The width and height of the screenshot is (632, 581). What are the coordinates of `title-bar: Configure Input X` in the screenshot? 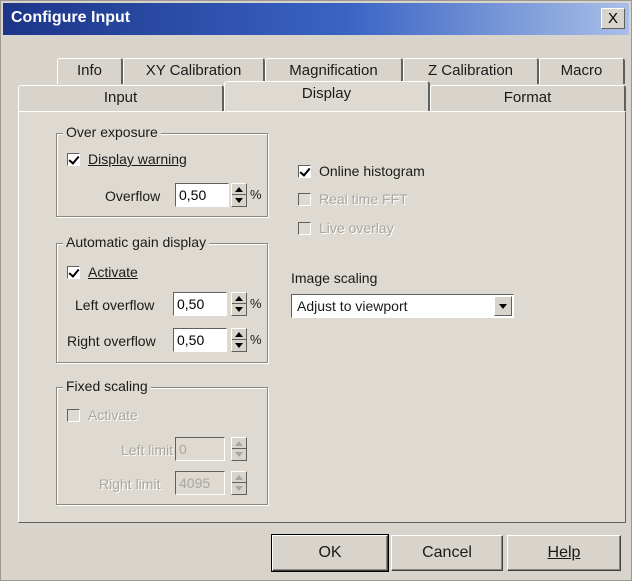 It's located at (316, 19).